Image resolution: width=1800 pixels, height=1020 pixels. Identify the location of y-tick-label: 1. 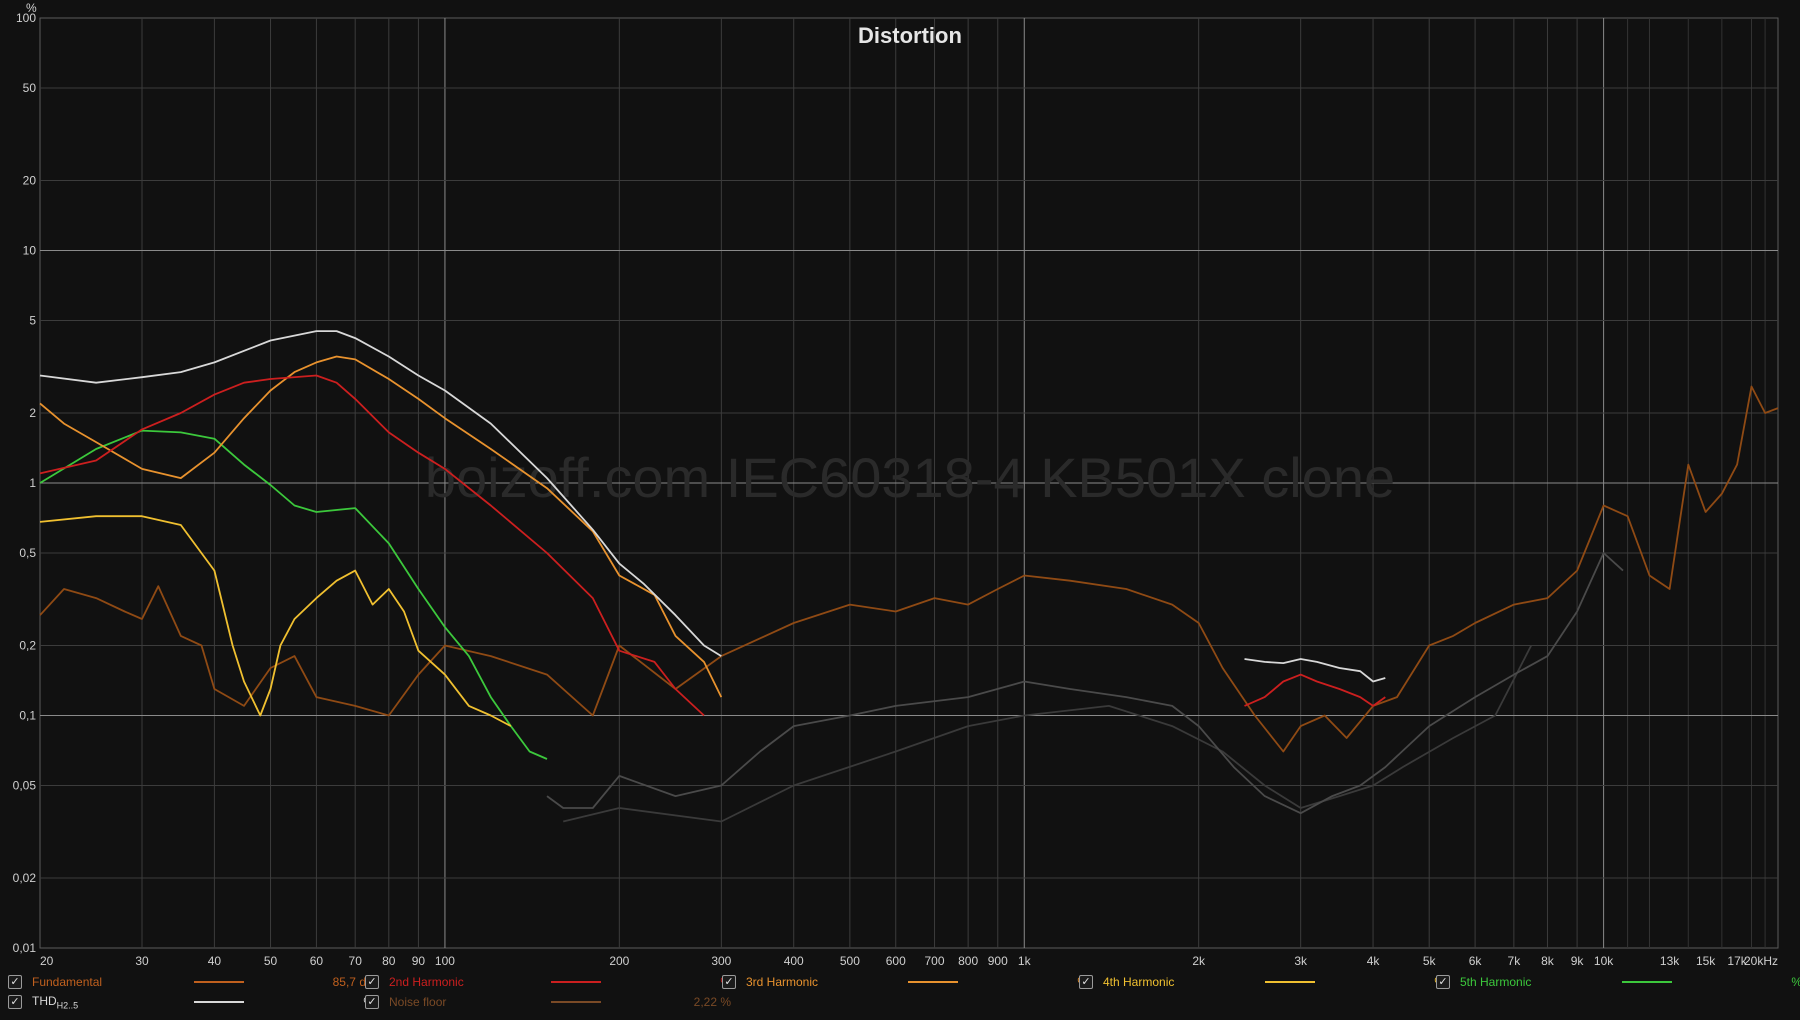
(32, 483).